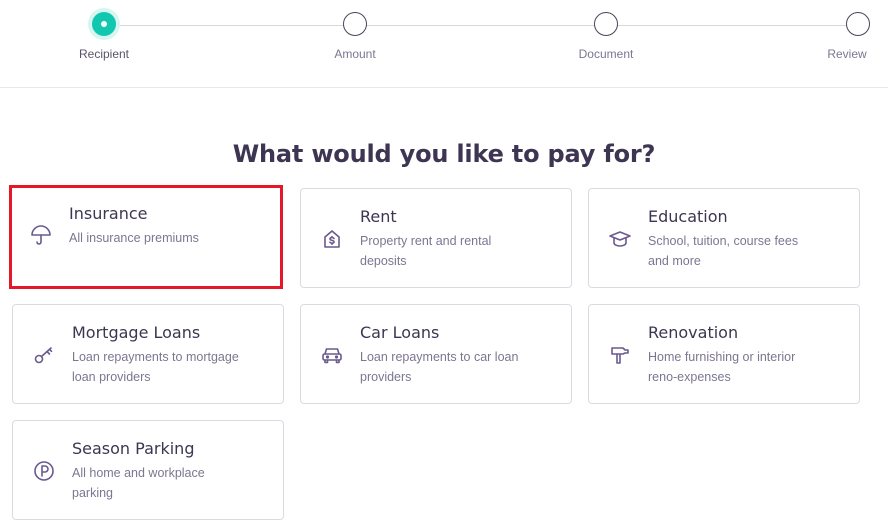 This screenshot has width=888, height=527. What do you see at coordinates (41, 236) in the screenshot?
I see `umbrella-icon` at bounding box center [41, 236].